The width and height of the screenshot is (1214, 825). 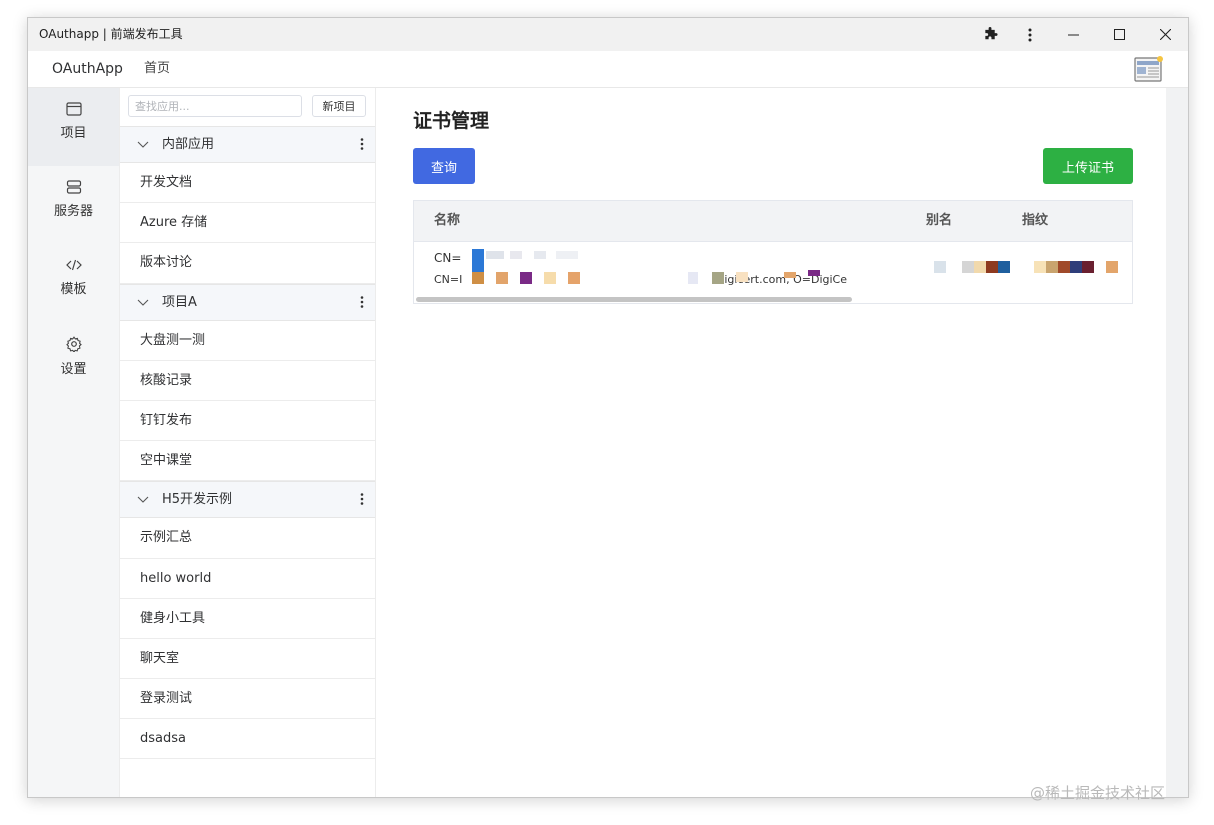 I want to click on news-icon, so click(x=1149, y=69).